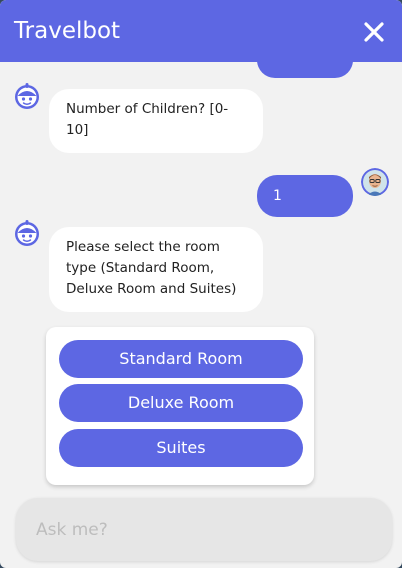 The height and width of the screenshot is (568, 402). What do you see at coordinates (181, 448) in the screenshot?
I see `suites-button: Suites` at bounding box center [181, 448].